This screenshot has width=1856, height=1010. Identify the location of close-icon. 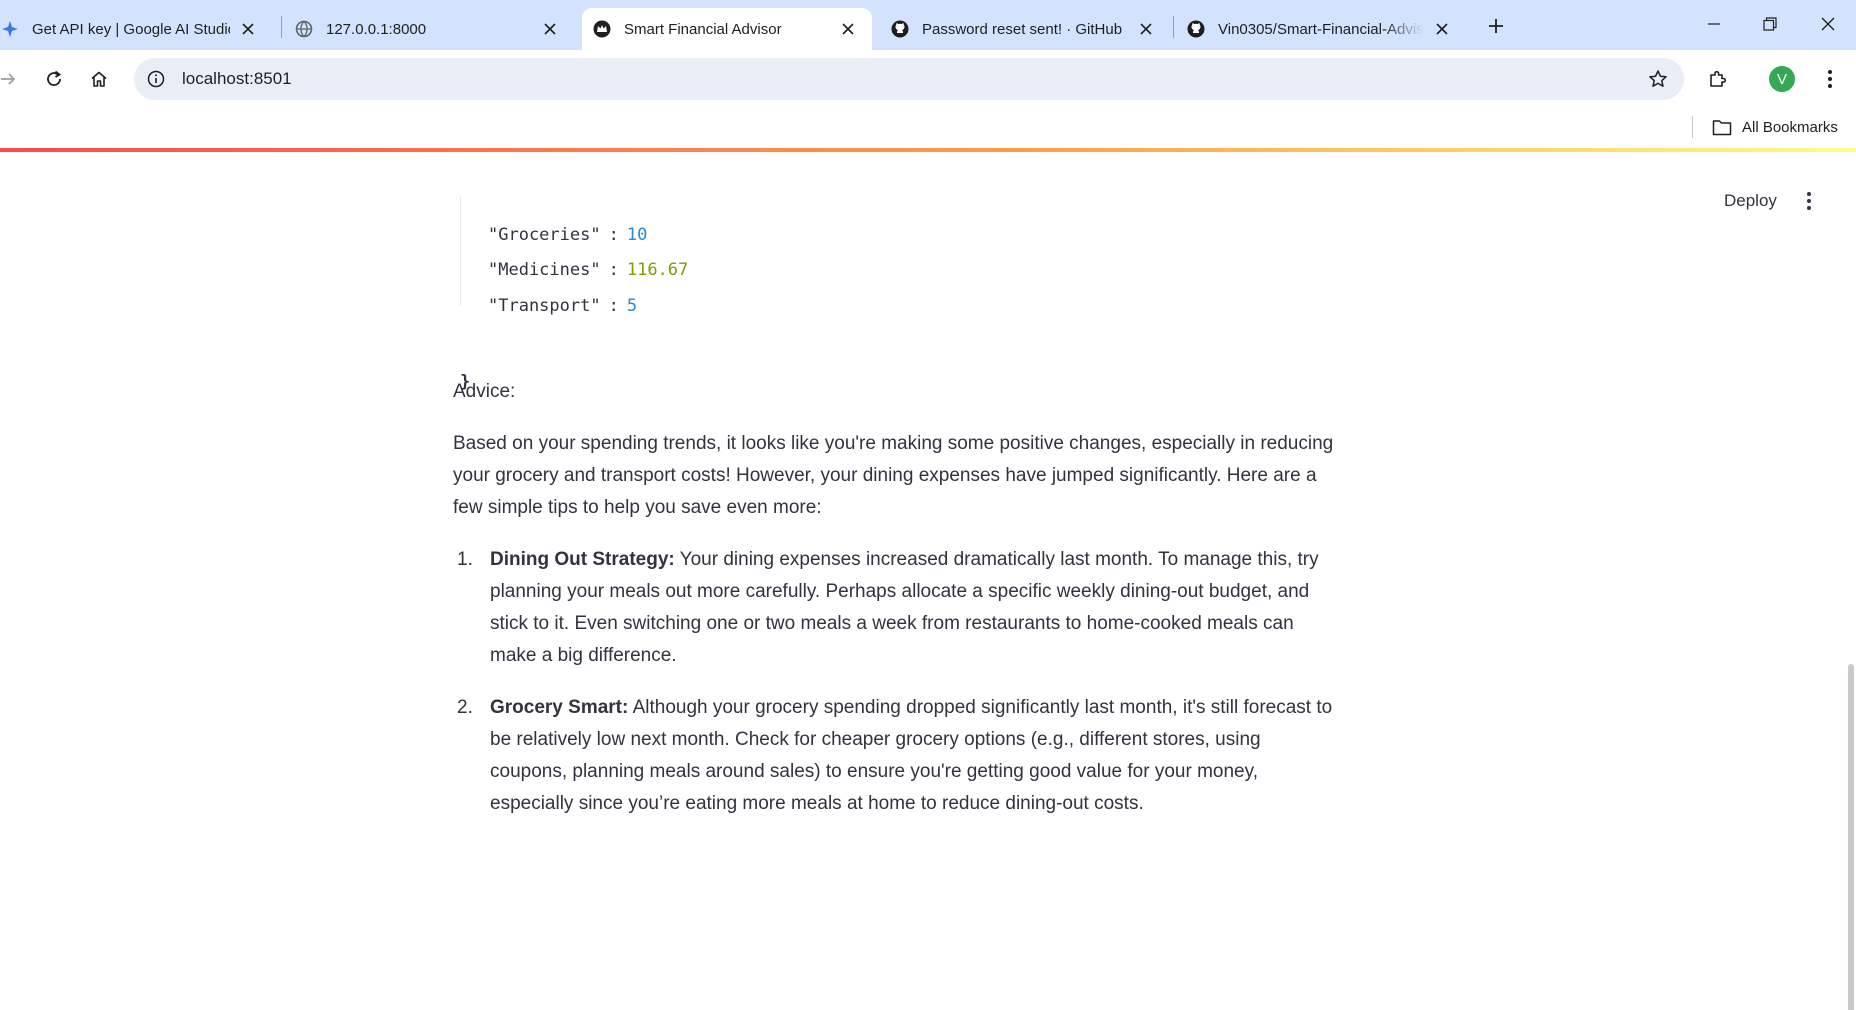
(1828, 24).